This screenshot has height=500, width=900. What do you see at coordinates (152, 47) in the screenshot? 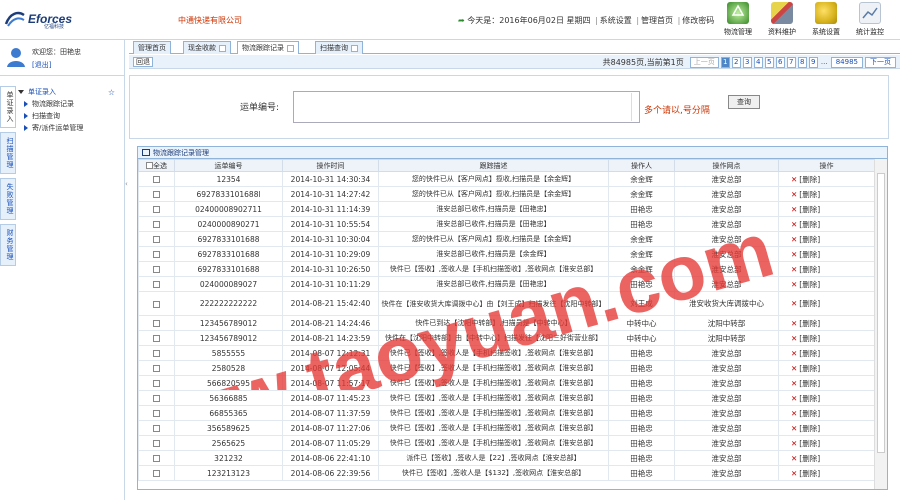
I see `tab-home: 管理首页` at bounding box center [152, 47].